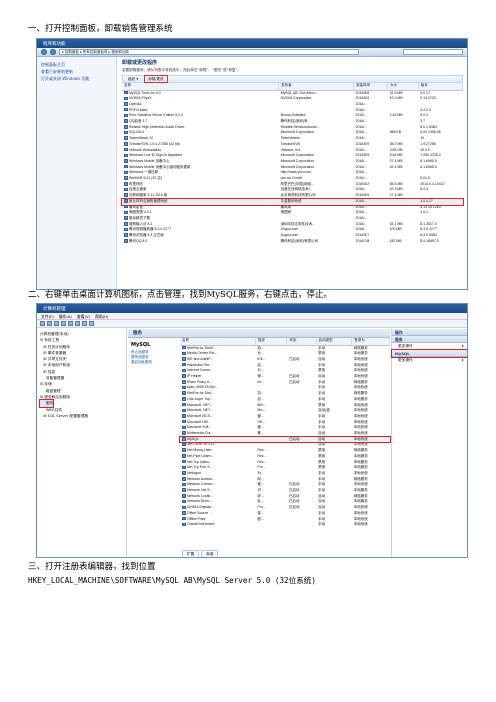 The height and width of the screenshot is (702, 496). What do you see at coordinates (46, 403) in the screenshot?
I see `tree-node: 服务` at bounding box center [46, 403].